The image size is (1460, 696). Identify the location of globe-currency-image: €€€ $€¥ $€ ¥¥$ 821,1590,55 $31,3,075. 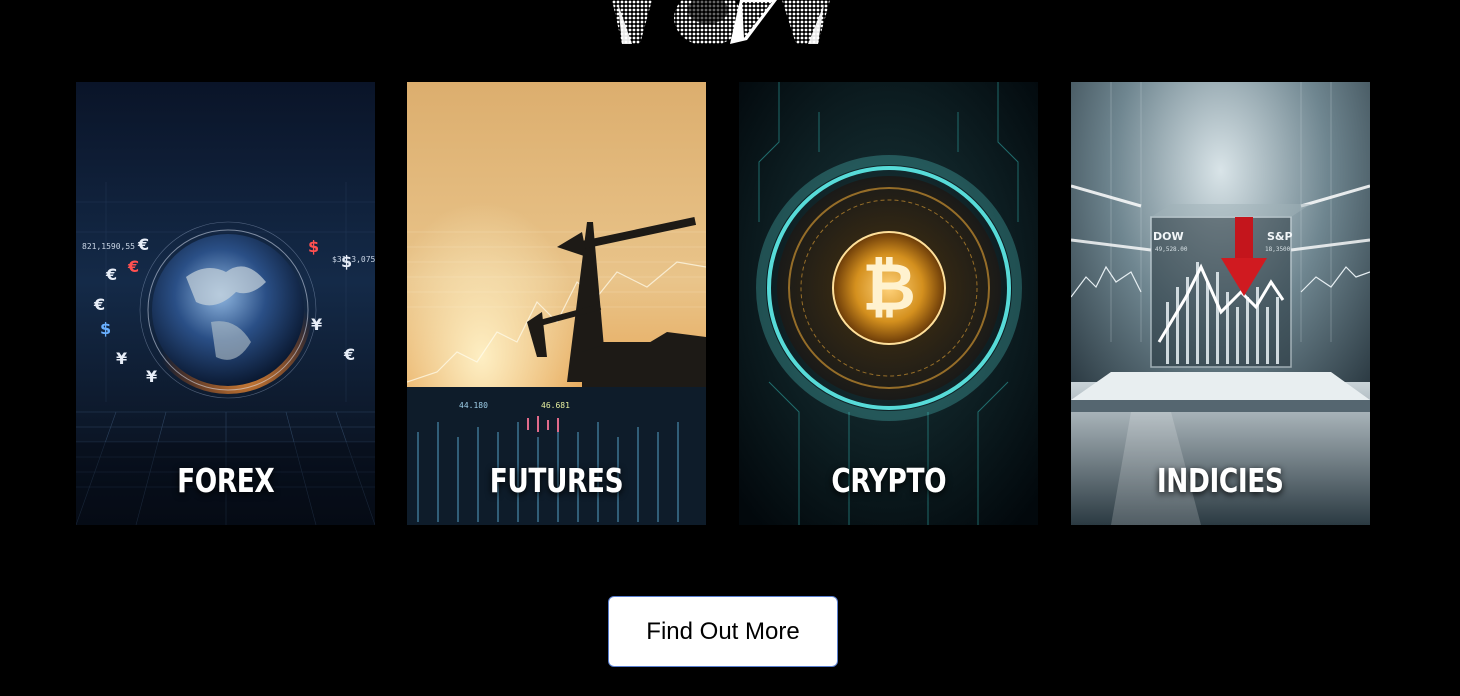
(225, 303).